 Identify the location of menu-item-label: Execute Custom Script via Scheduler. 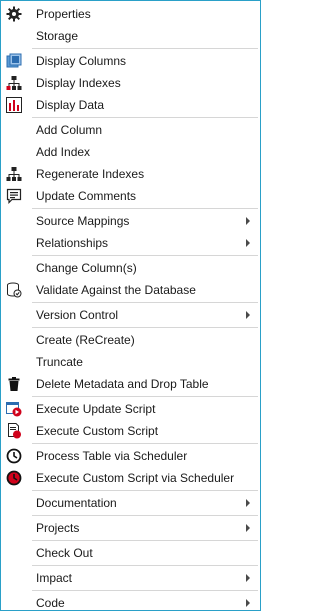
(135, 478).